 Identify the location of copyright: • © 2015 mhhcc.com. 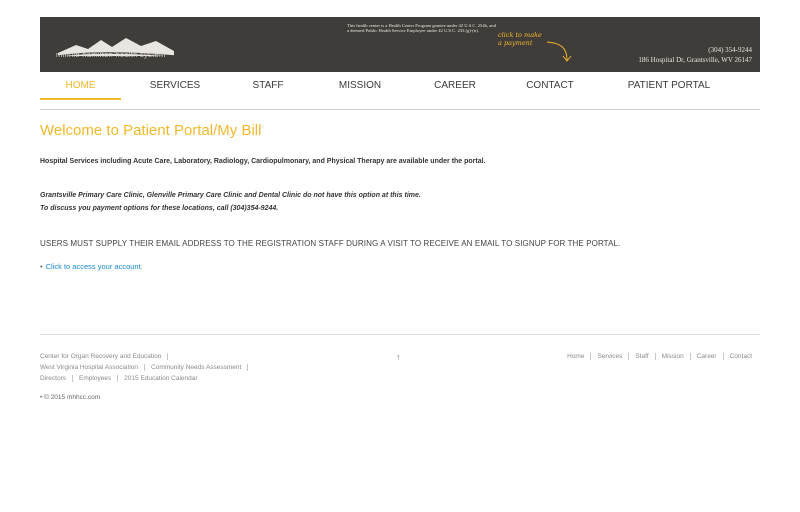
(70, 397).